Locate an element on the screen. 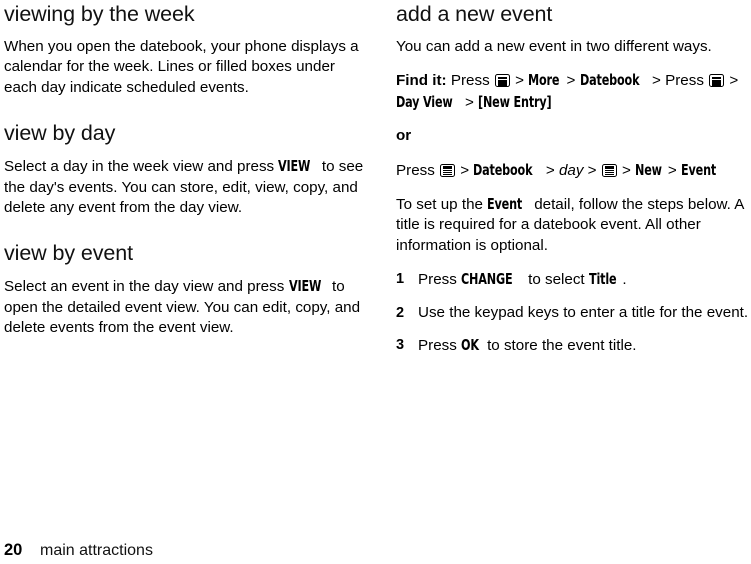 Image resolution: width=751 pixels, height=564 pixels. press-word: Press is located at coordinates (415, 170).